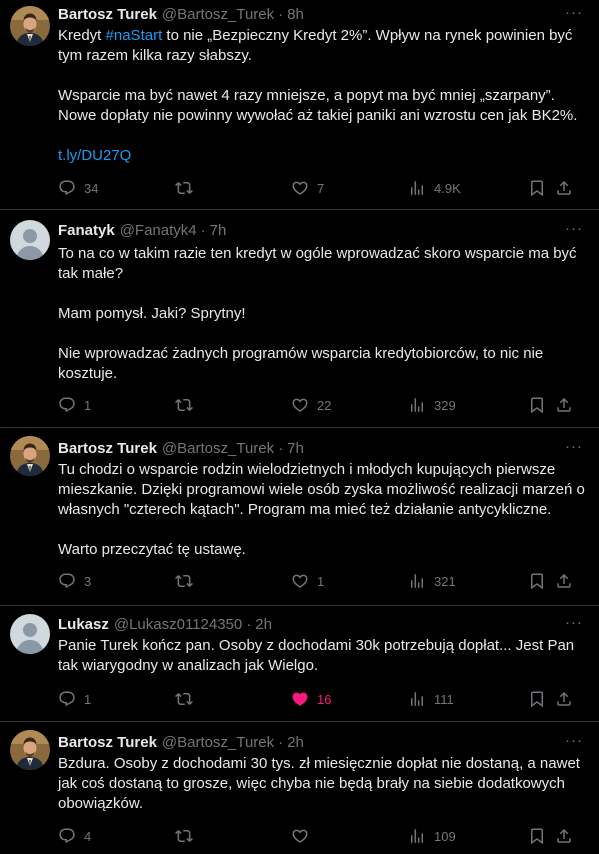 This screenshot has width=599, height=854. I want to click on reply-button: 3, so click(74, 581).